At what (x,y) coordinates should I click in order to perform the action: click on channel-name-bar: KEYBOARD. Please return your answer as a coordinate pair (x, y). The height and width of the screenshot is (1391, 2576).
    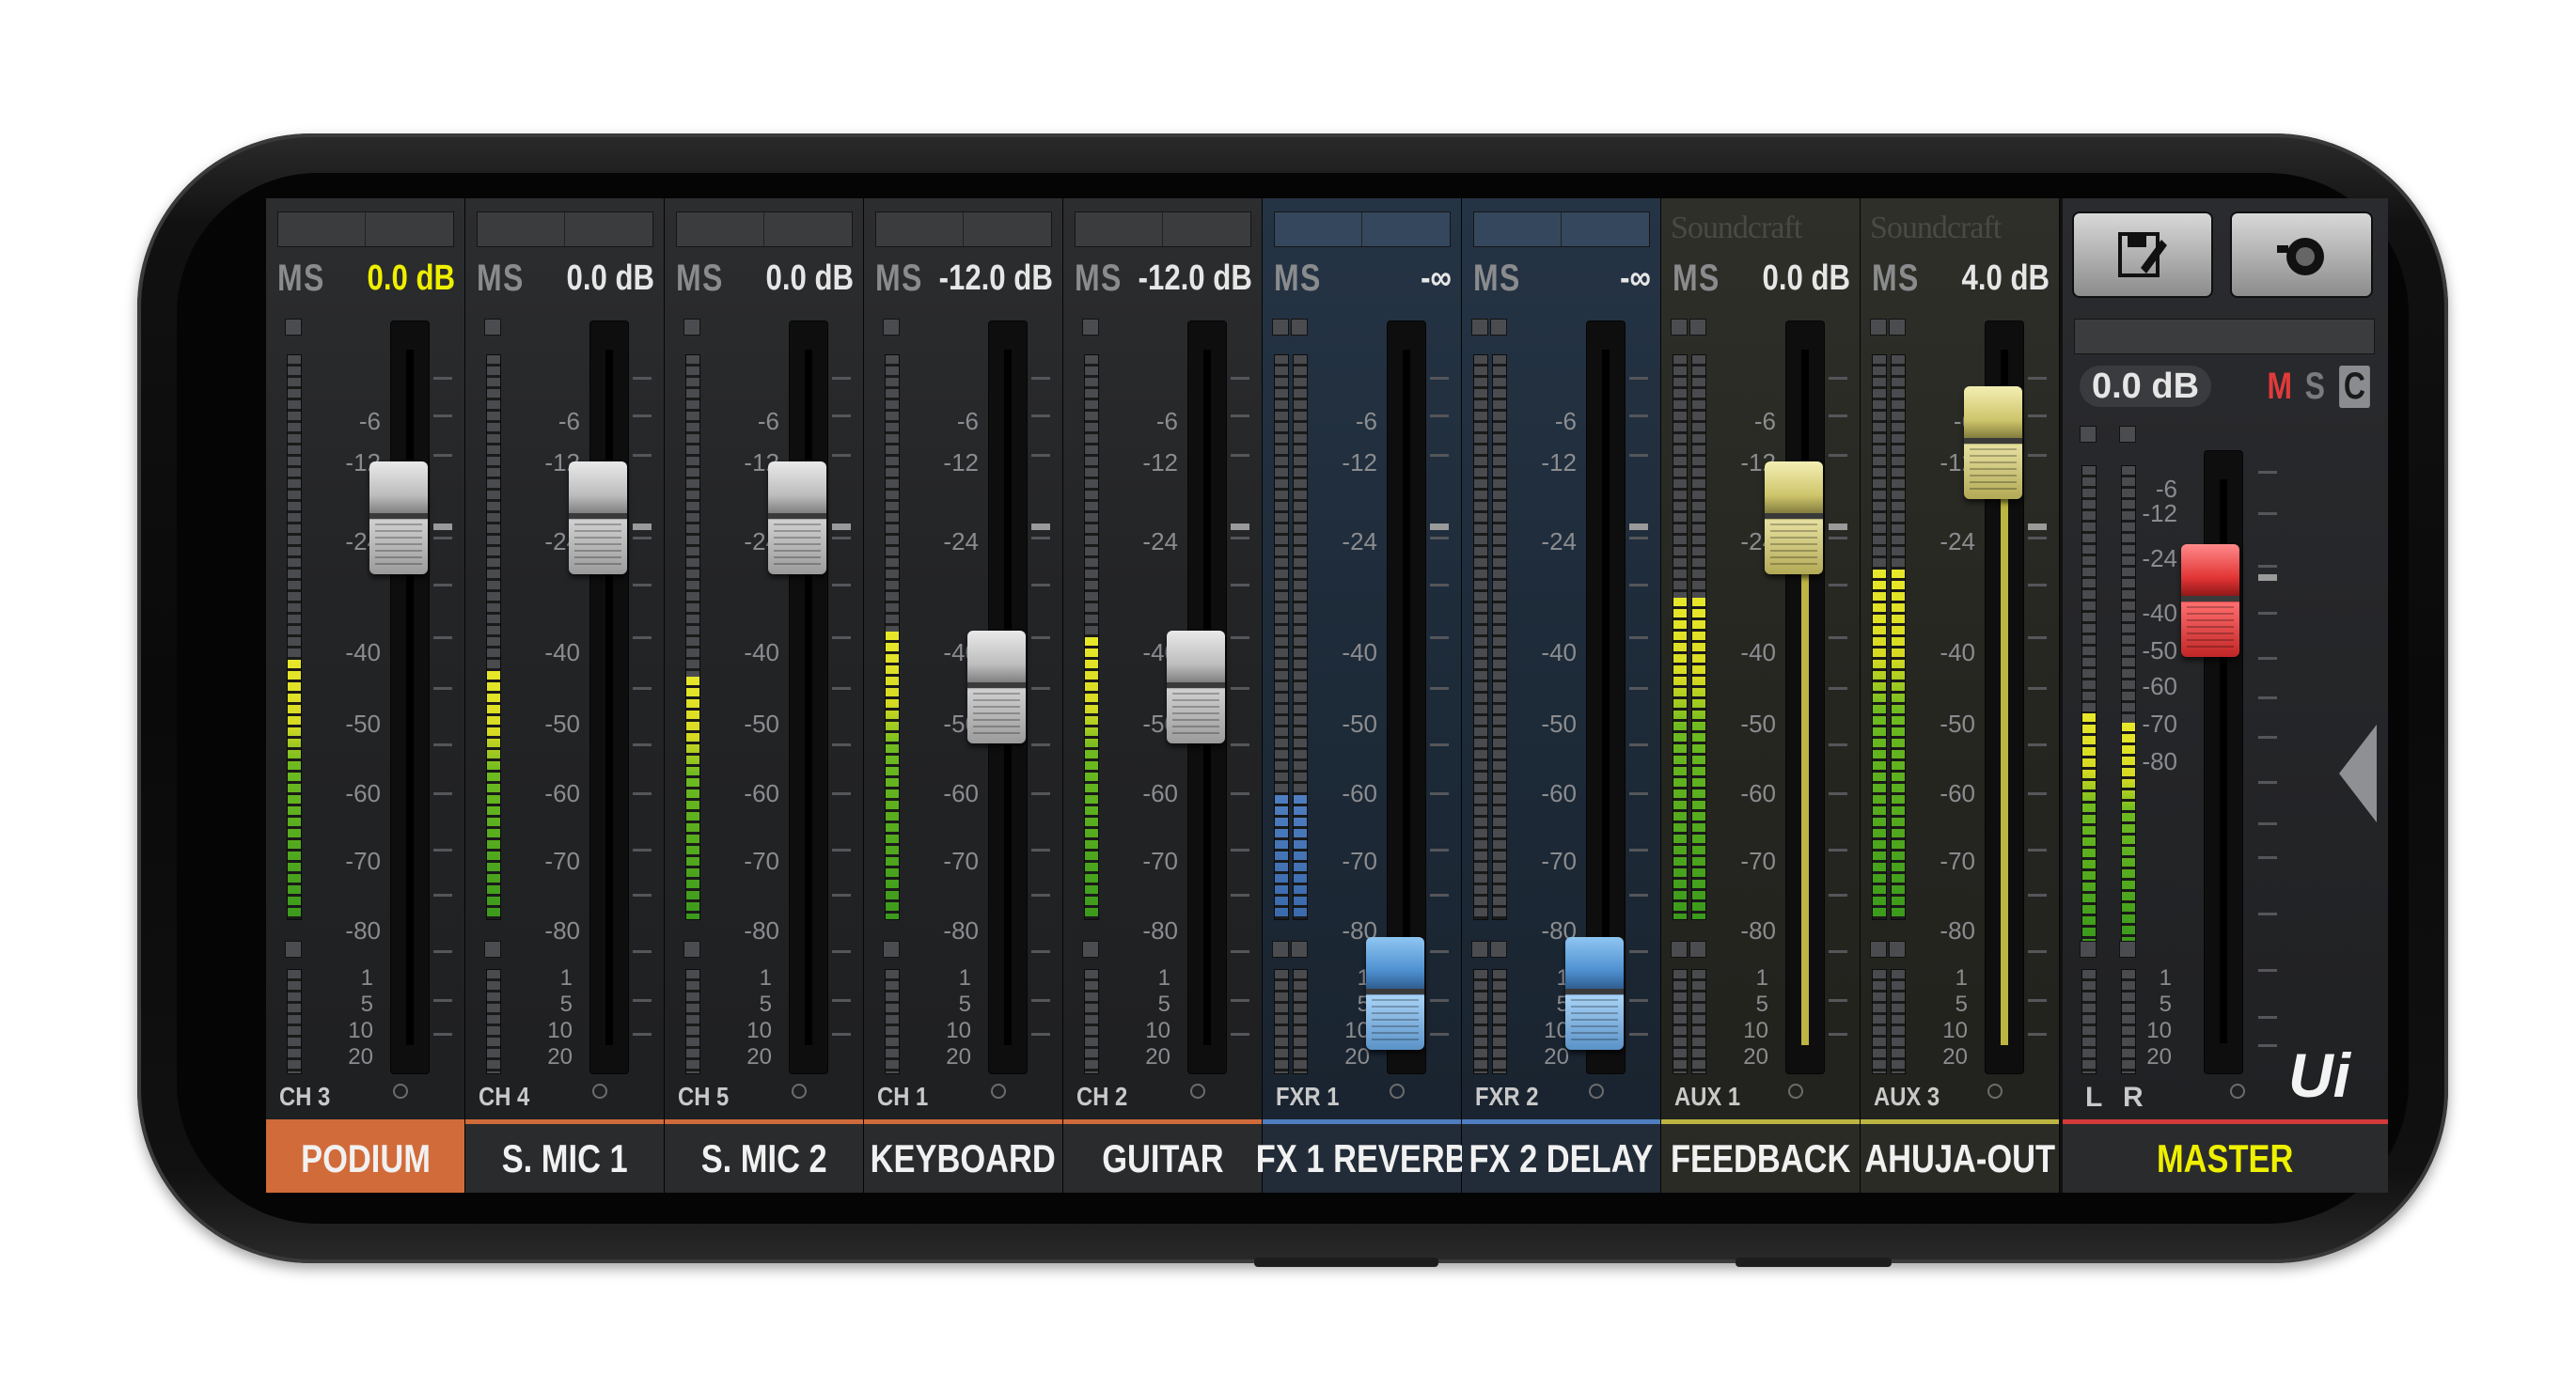
    Looking at the image, I should click on (963, 1156).